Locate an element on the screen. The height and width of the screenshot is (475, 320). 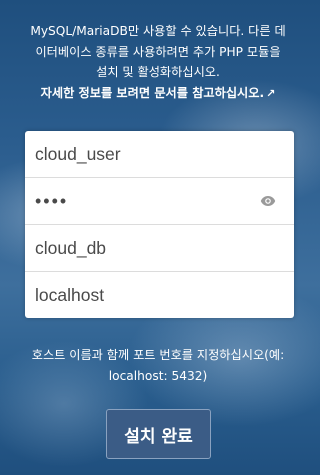
eye-icon is located at coordinates (268, 201).